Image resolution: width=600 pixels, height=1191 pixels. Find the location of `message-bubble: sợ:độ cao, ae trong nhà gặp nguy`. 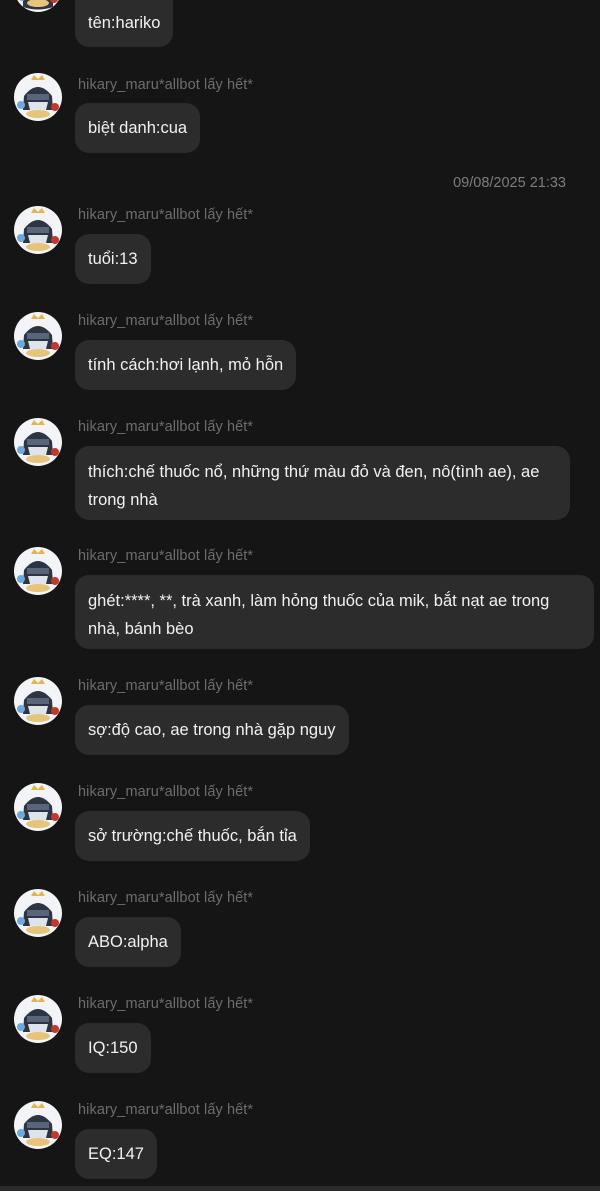

message-bubble: sợ:độ cao, ae trong nhà gặp nguy is located at coordinates (212, 730).